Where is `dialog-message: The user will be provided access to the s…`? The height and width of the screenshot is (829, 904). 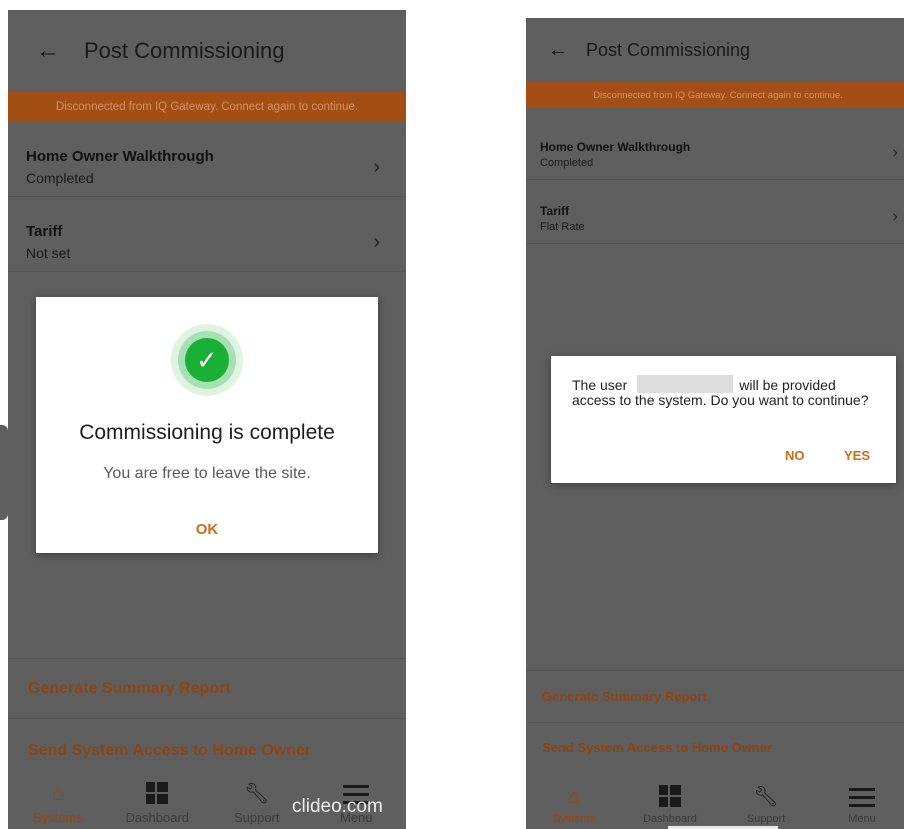
dialog-message: The user will be provided access to the s… is located at coordinates (723, 391).